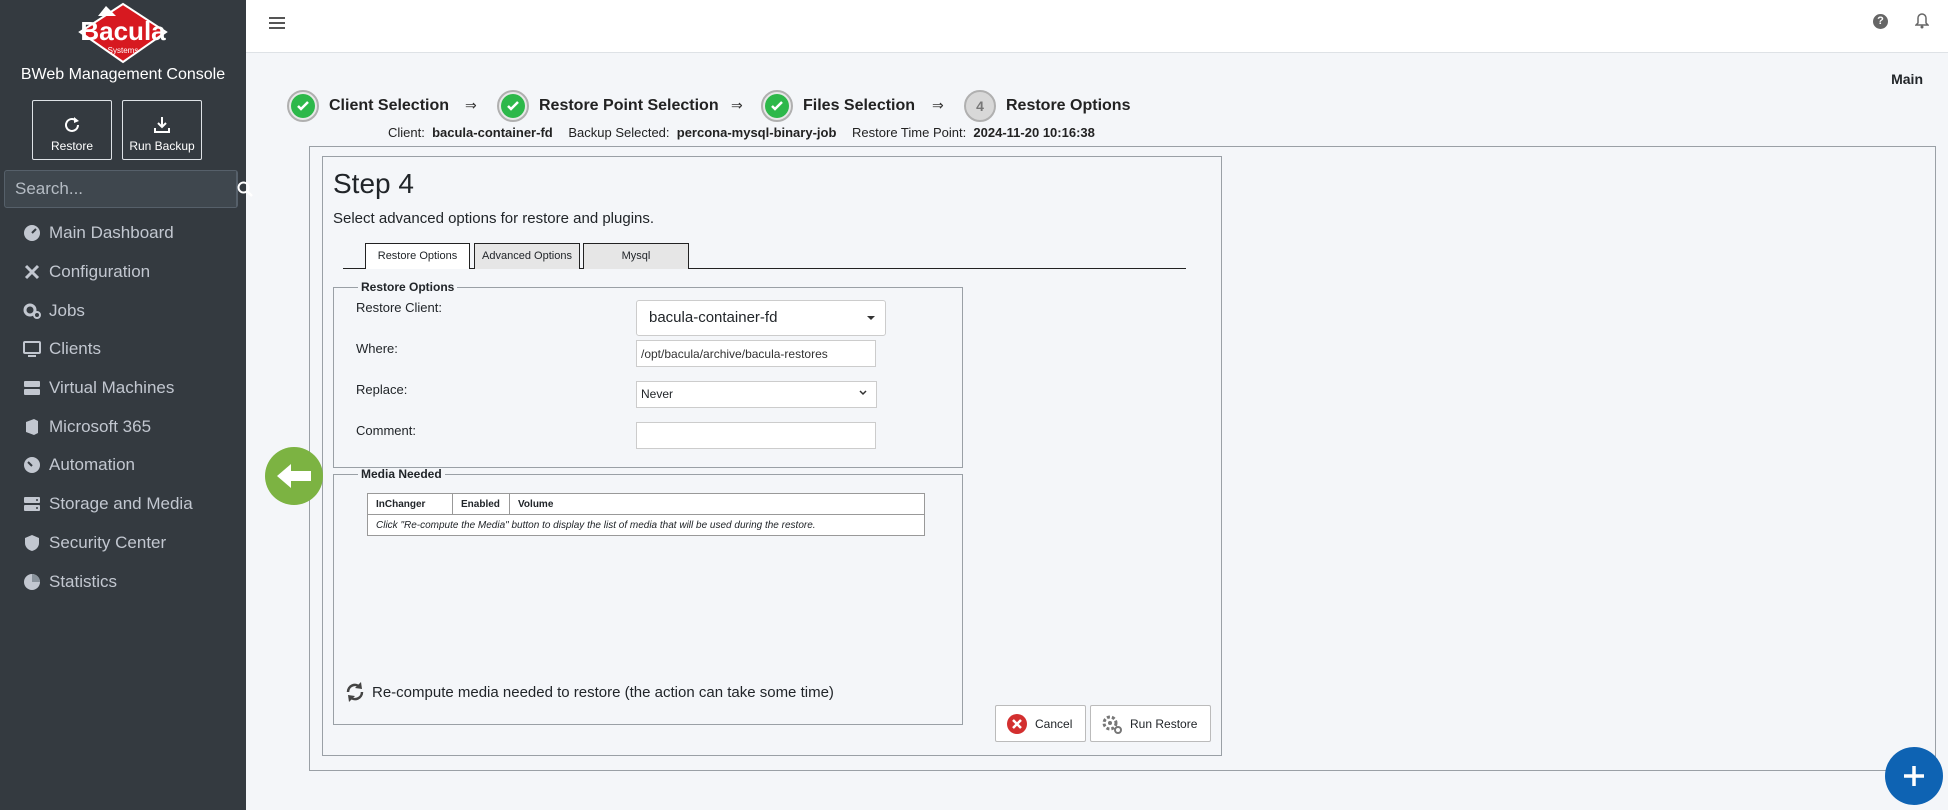  Describe the element at coordinates (1054, 723) in the screenshot. I see `cancel-label: Cancel` at that location.